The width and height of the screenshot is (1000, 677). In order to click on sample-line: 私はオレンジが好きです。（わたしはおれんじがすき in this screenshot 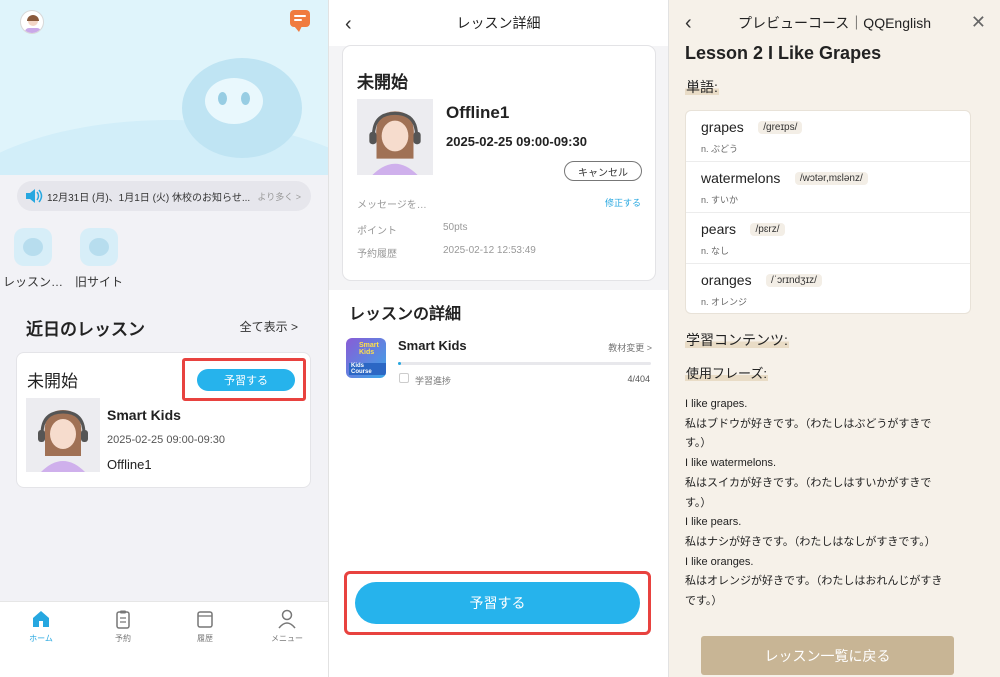, I will do `click(814, 581)`.